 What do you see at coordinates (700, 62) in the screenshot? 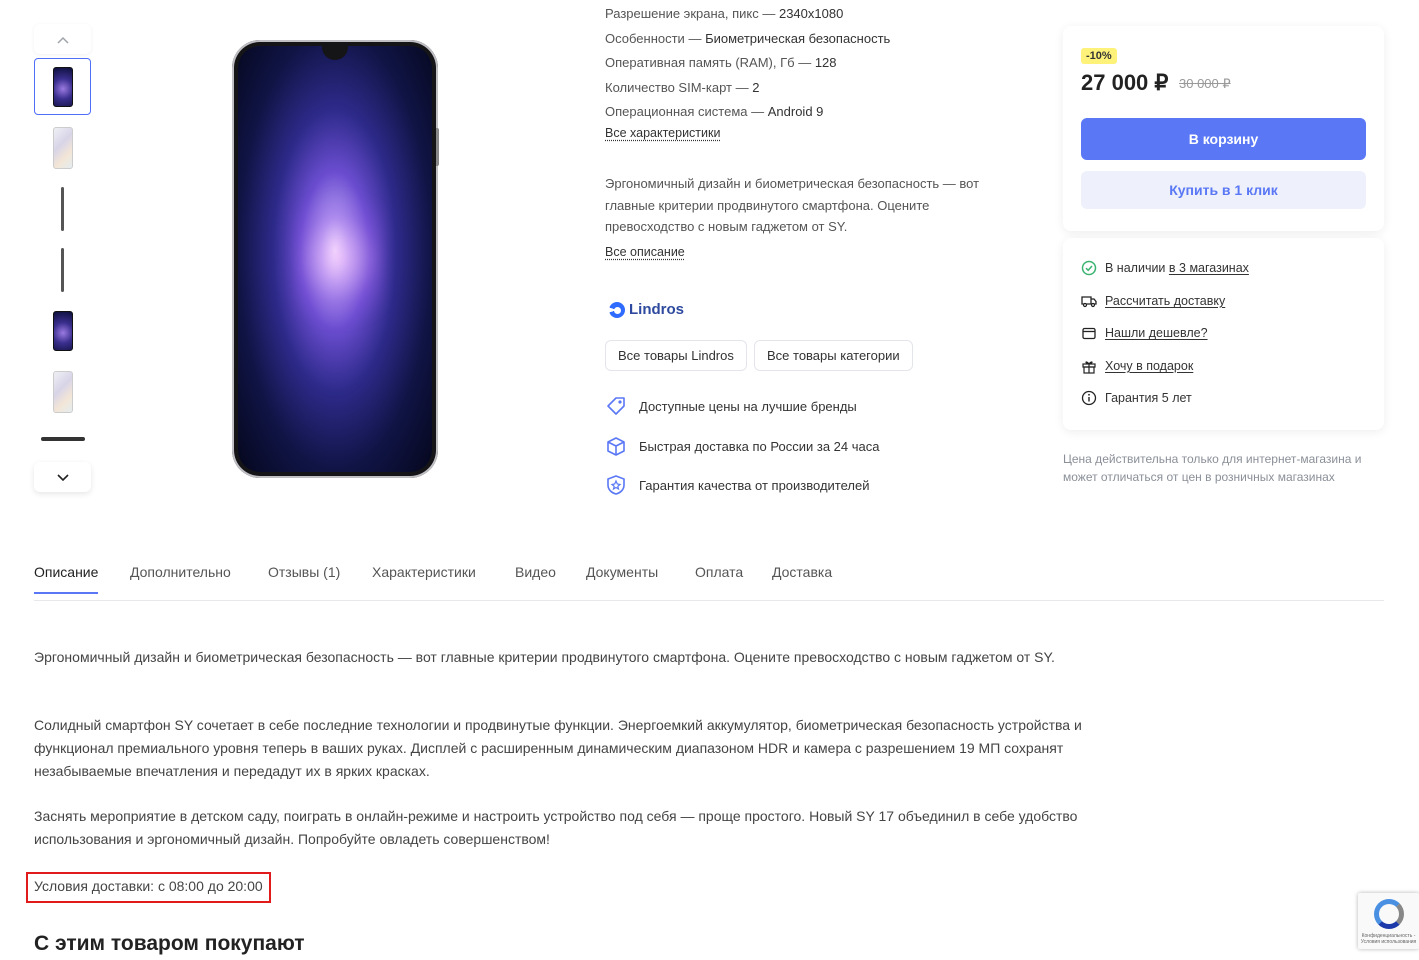
I see `spec-label: Оперативная память (RAM), Гб` at bounding box center [700, 62].